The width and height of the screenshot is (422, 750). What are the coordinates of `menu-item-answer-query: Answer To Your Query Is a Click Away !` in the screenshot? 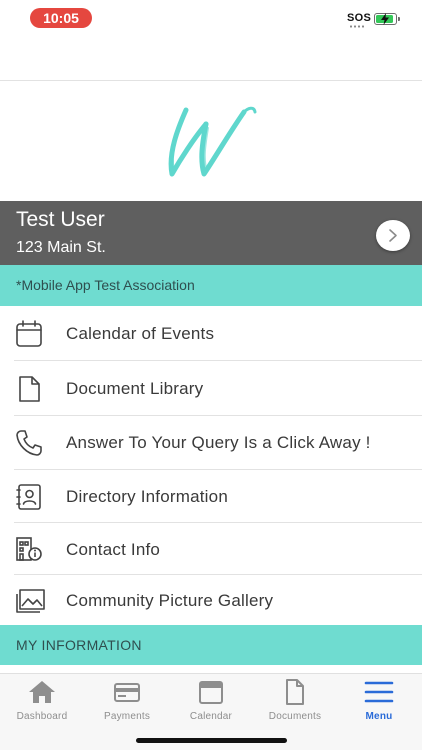 It's located at (211, 443).